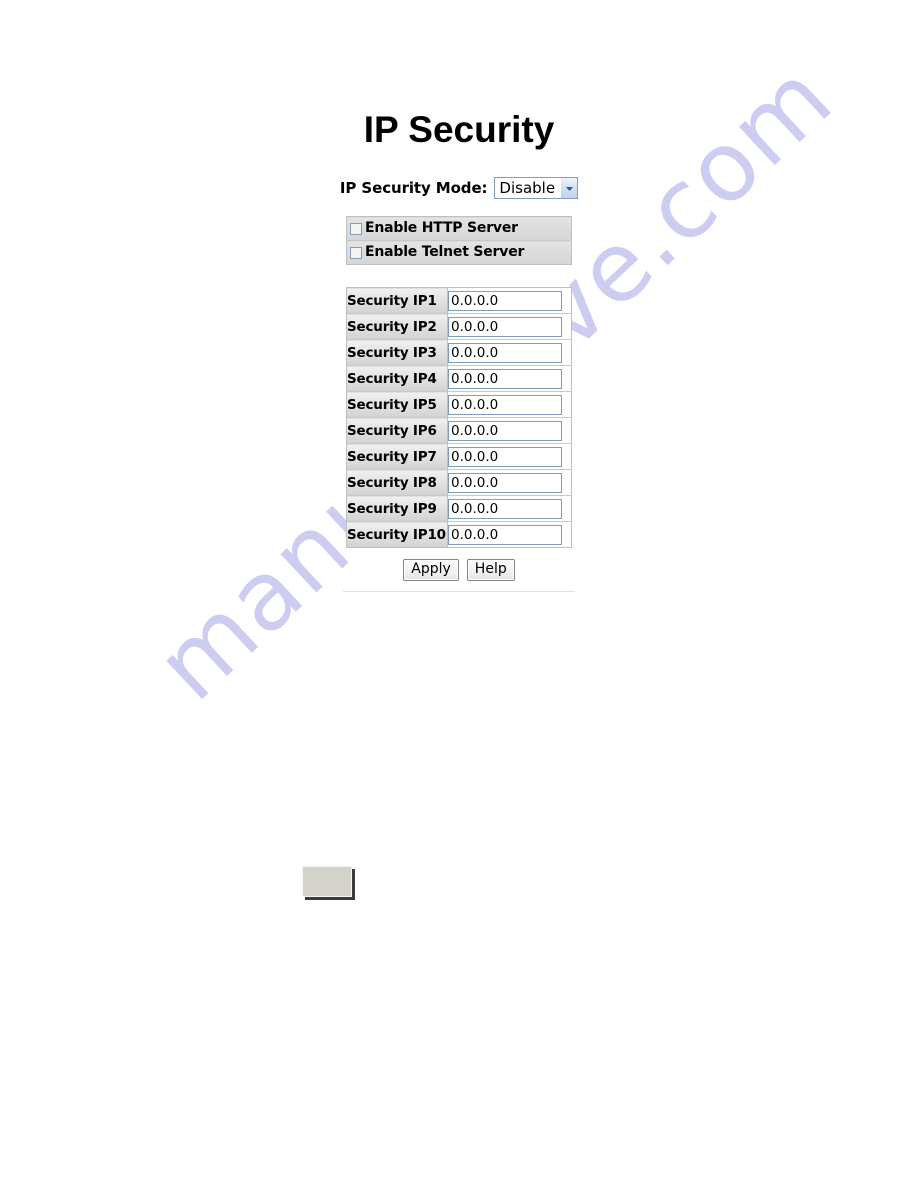 This screenshot has height=1188, width=918. Describe the element at coordinates (397, 534) in the screenshot. I see `security-ip10-label: Security IP10` at that location.